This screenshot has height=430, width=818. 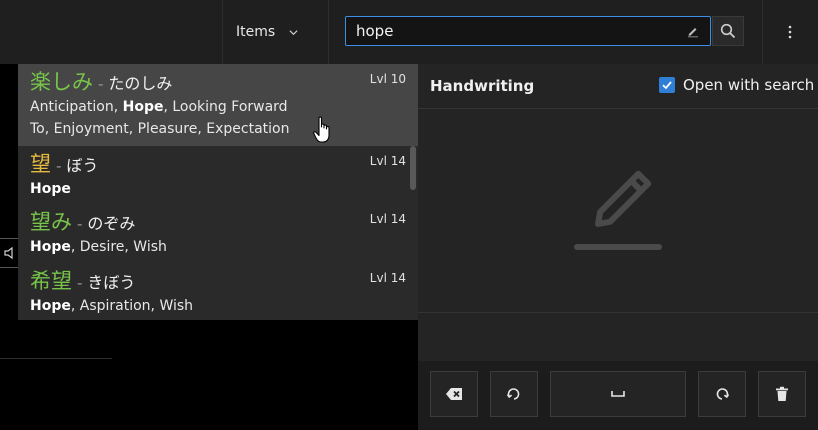 What do you see at coordinates (51, 281) in the screenshot?
I see `result-word: 希望` at bounding box center [51, 281].